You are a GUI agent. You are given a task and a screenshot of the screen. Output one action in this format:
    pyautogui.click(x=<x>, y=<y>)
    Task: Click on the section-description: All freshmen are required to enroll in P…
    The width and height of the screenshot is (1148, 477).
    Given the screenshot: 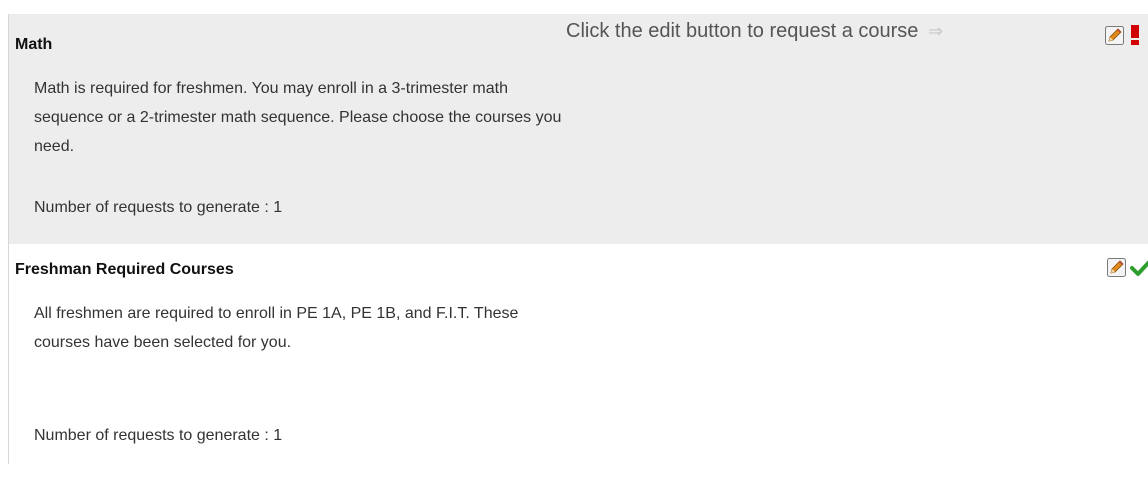 What is the action you would take?
    pyautogui.click(x=276, y=328)
    